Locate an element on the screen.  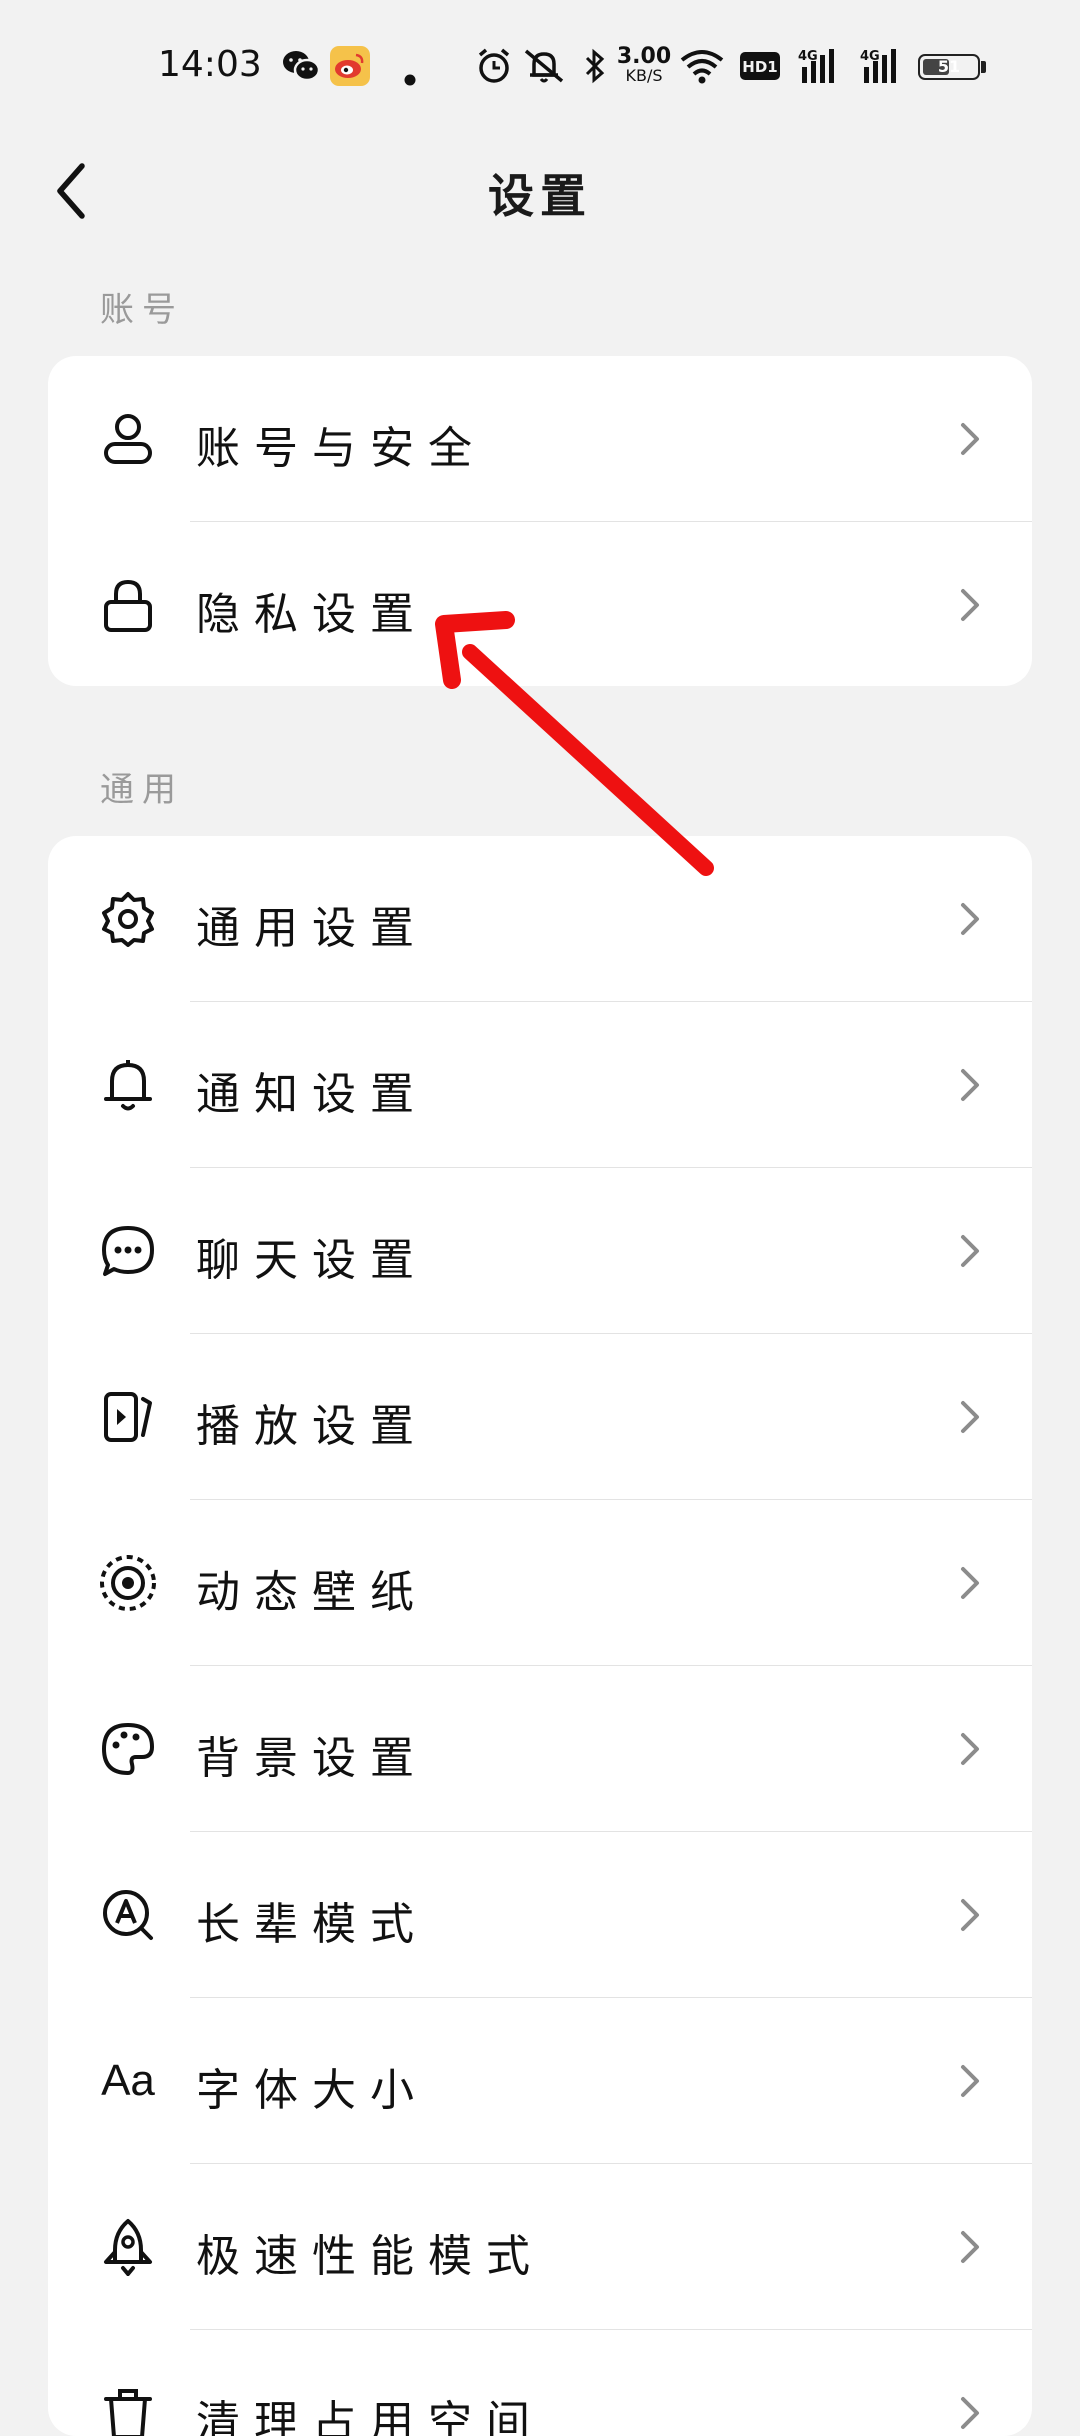
hd-icon: HD1 is located at coordinates (760, 66).